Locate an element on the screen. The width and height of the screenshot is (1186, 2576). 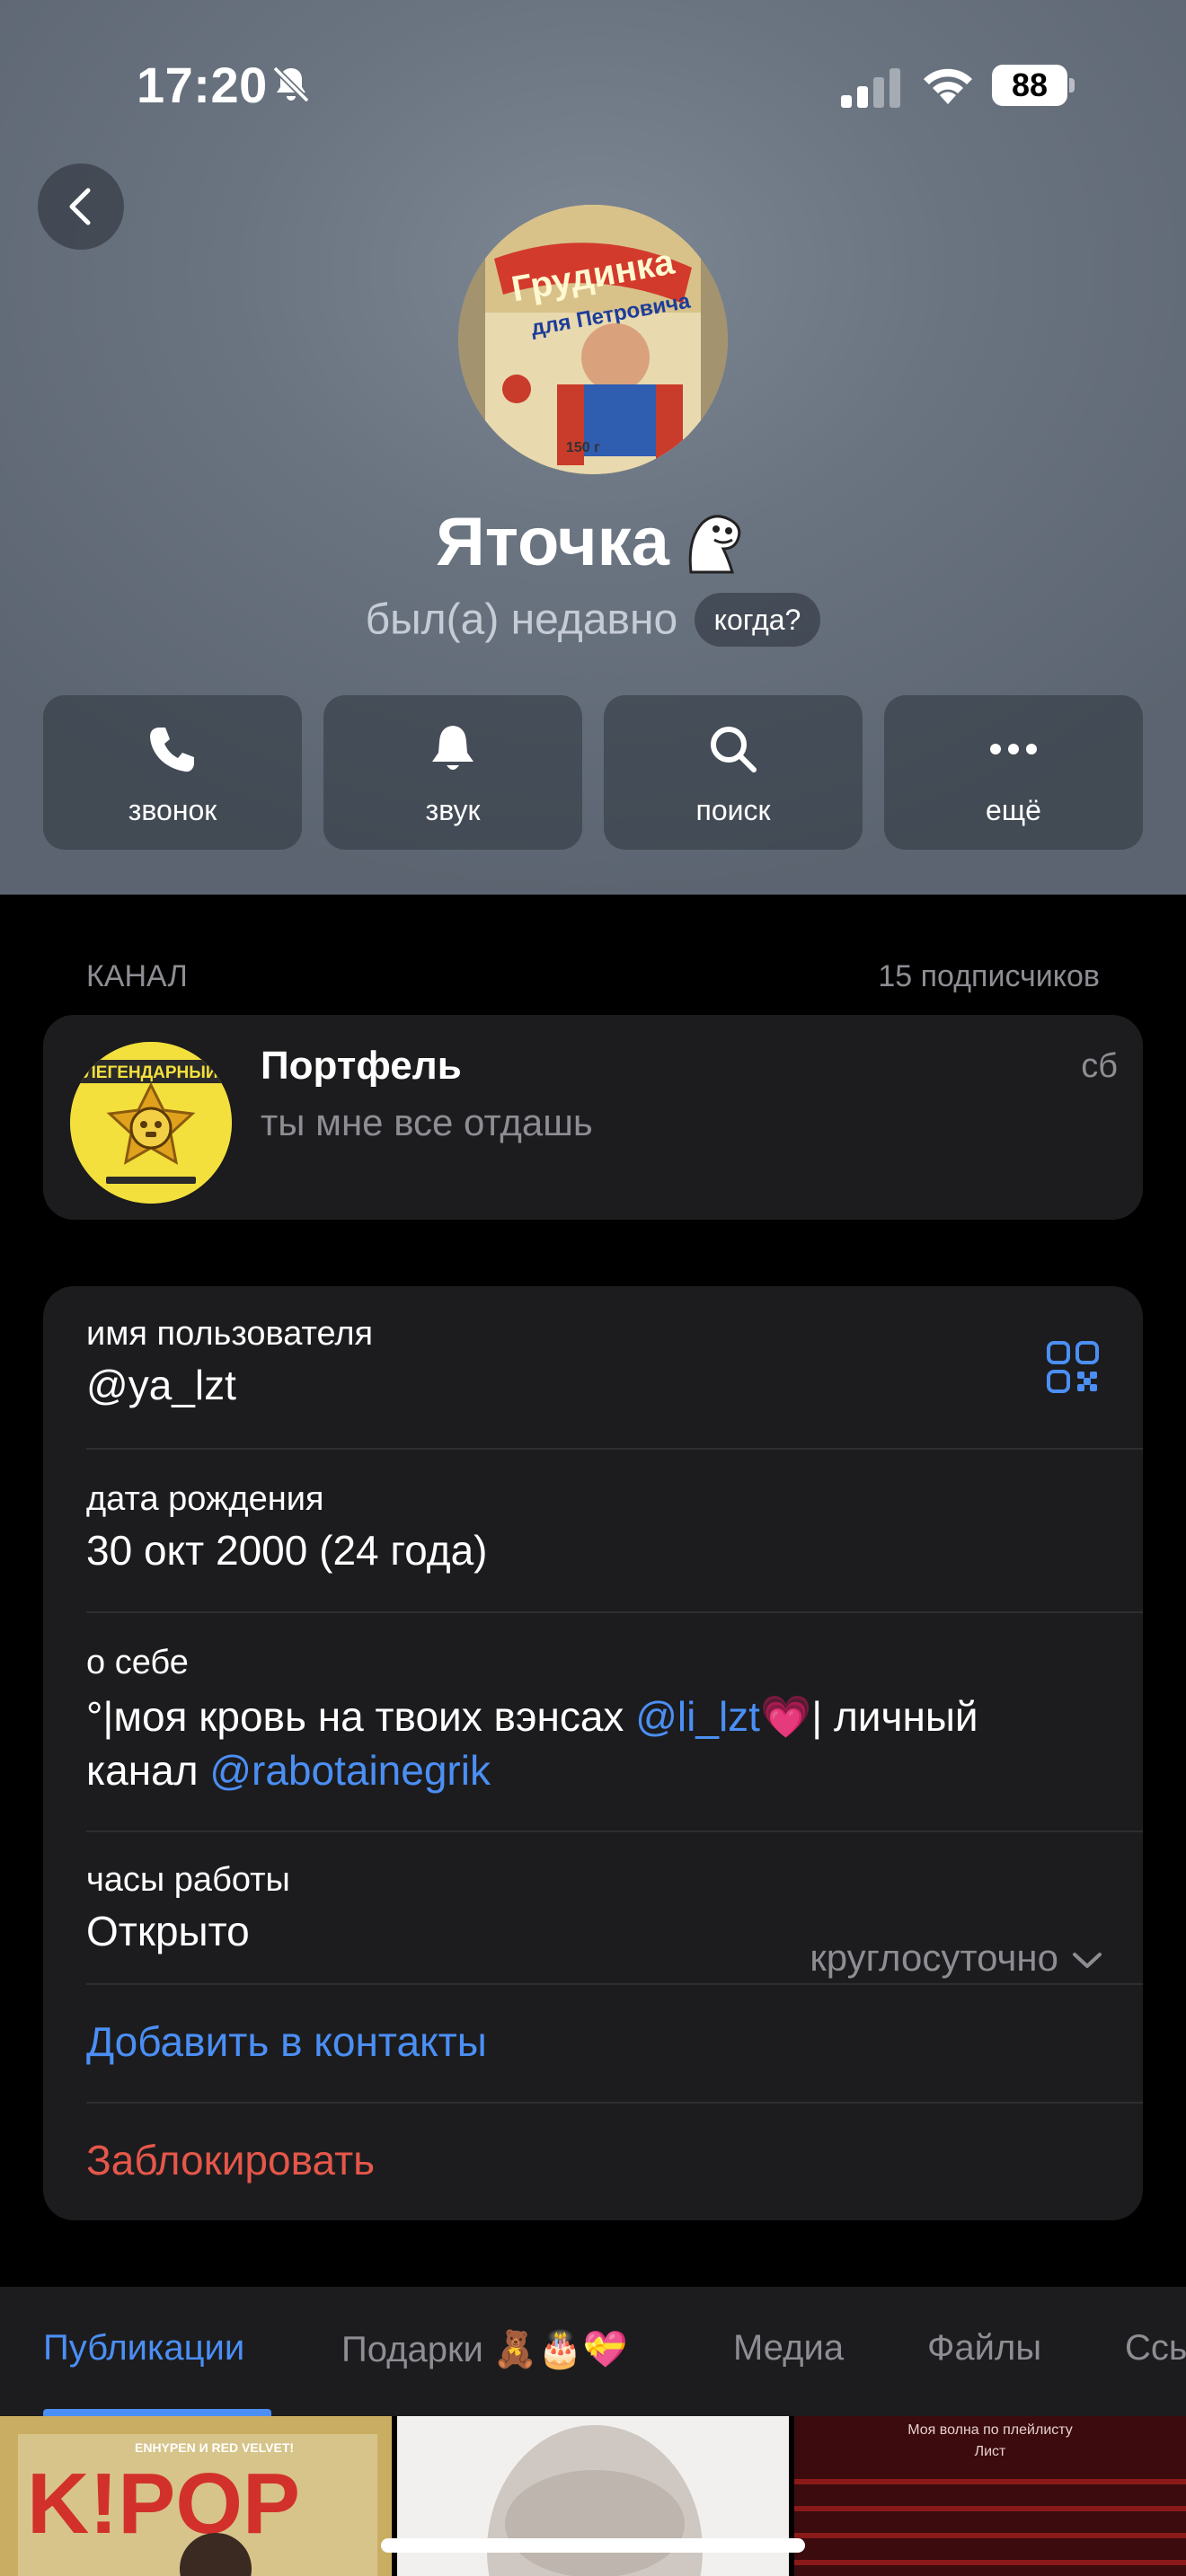
tab-media: Медиа is located at coordinates (788, 2348).